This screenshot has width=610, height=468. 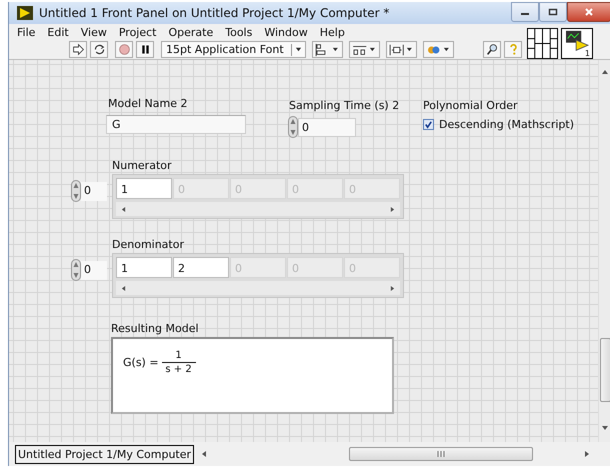 I want to click on search-icon, so click(x=492, y=49).